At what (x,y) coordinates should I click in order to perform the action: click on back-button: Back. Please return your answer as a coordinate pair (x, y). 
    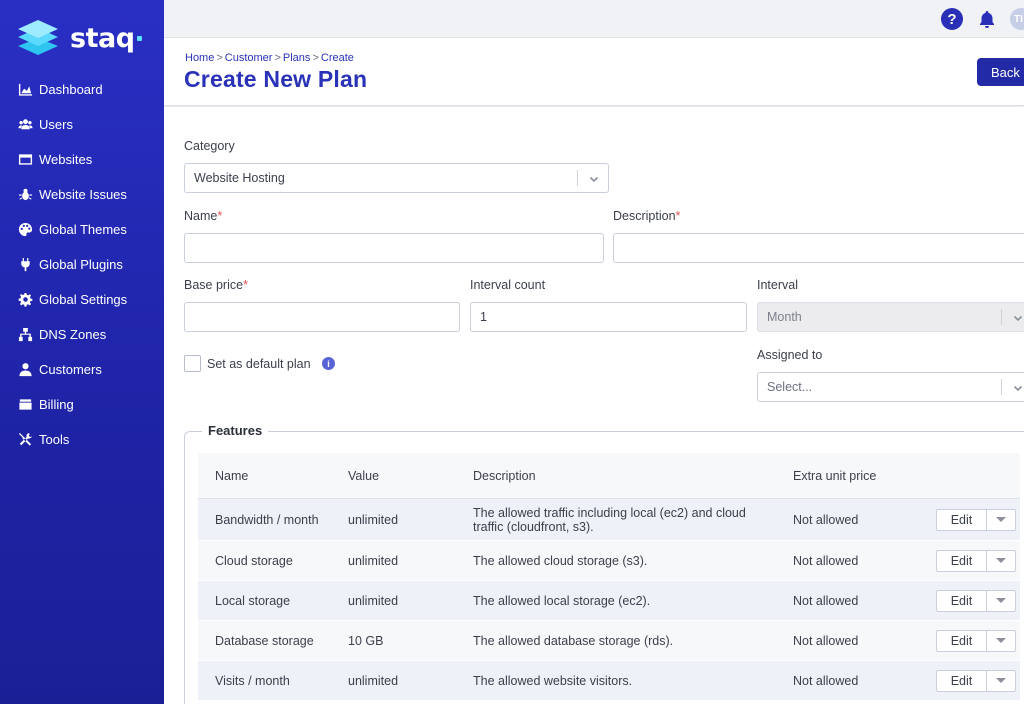
    Looking at the image, I should click on (1000, 72).